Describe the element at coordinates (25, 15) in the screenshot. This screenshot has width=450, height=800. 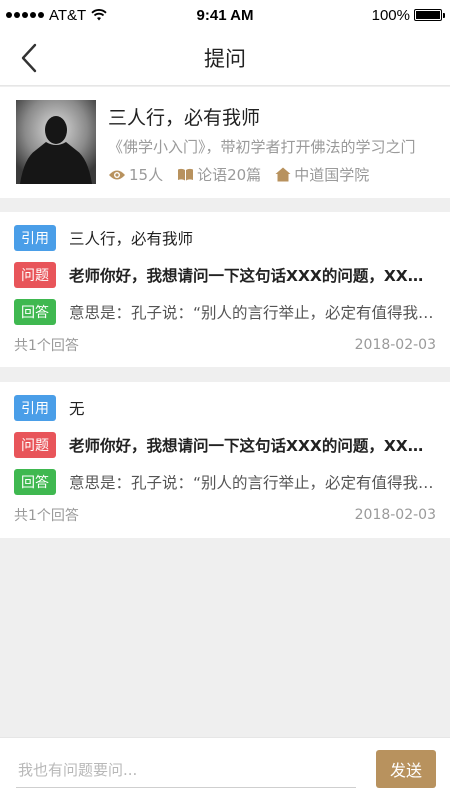
I see `signal-icon` at that location.